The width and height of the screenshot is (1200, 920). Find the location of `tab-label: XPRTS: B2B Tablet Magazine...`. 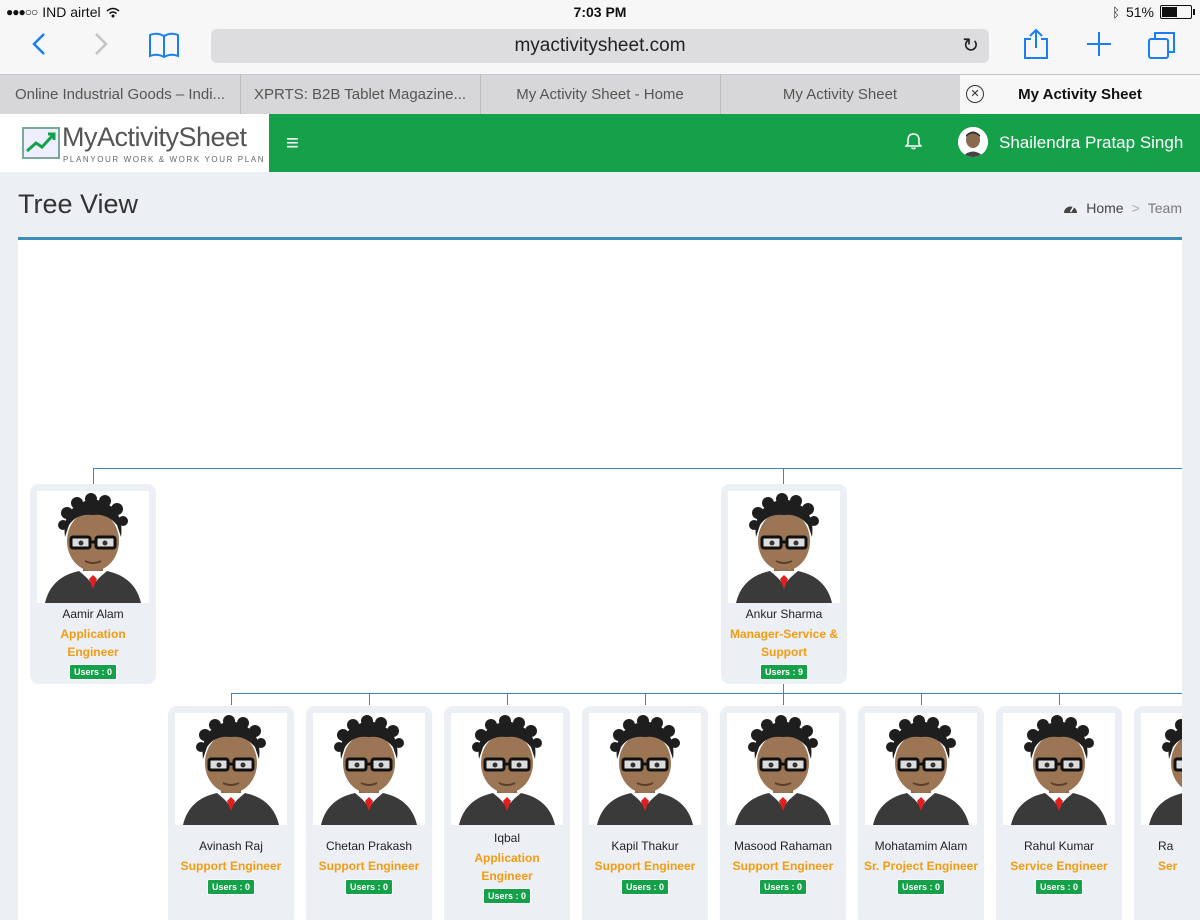

tab-label: XPRTS: B2B Tablet Magazine... is located at coordinates (360, 94).